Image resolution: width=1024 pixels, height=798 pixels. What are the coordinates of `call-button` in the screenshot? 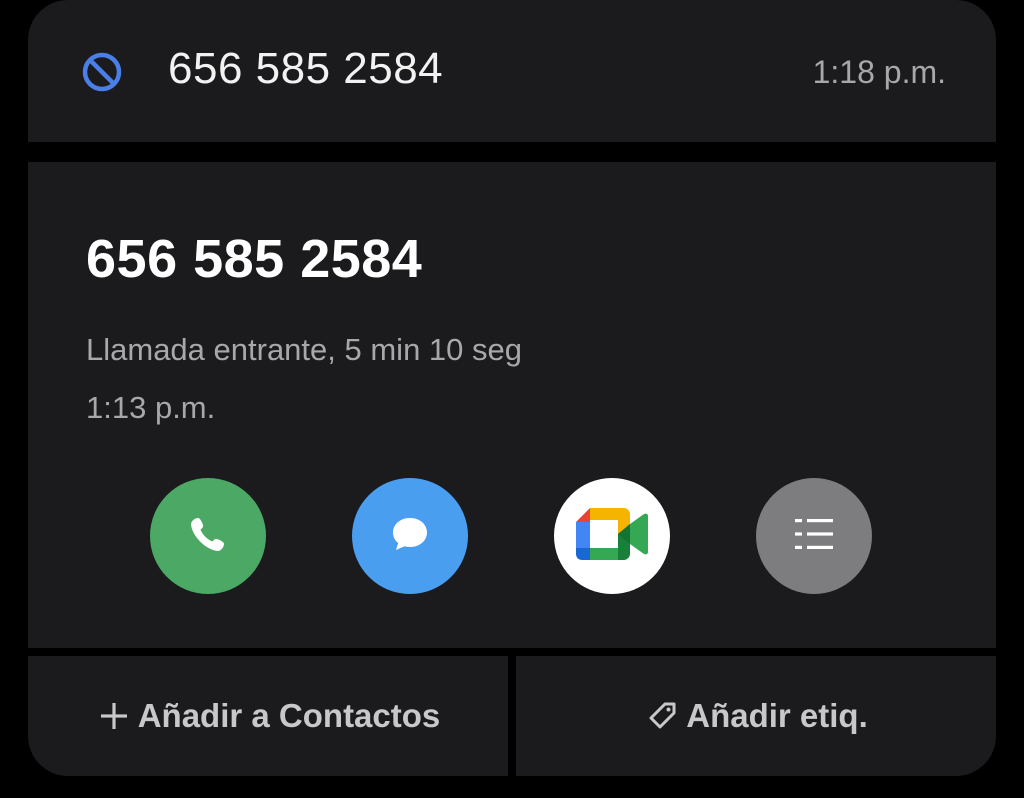 It's located at (208, 536).